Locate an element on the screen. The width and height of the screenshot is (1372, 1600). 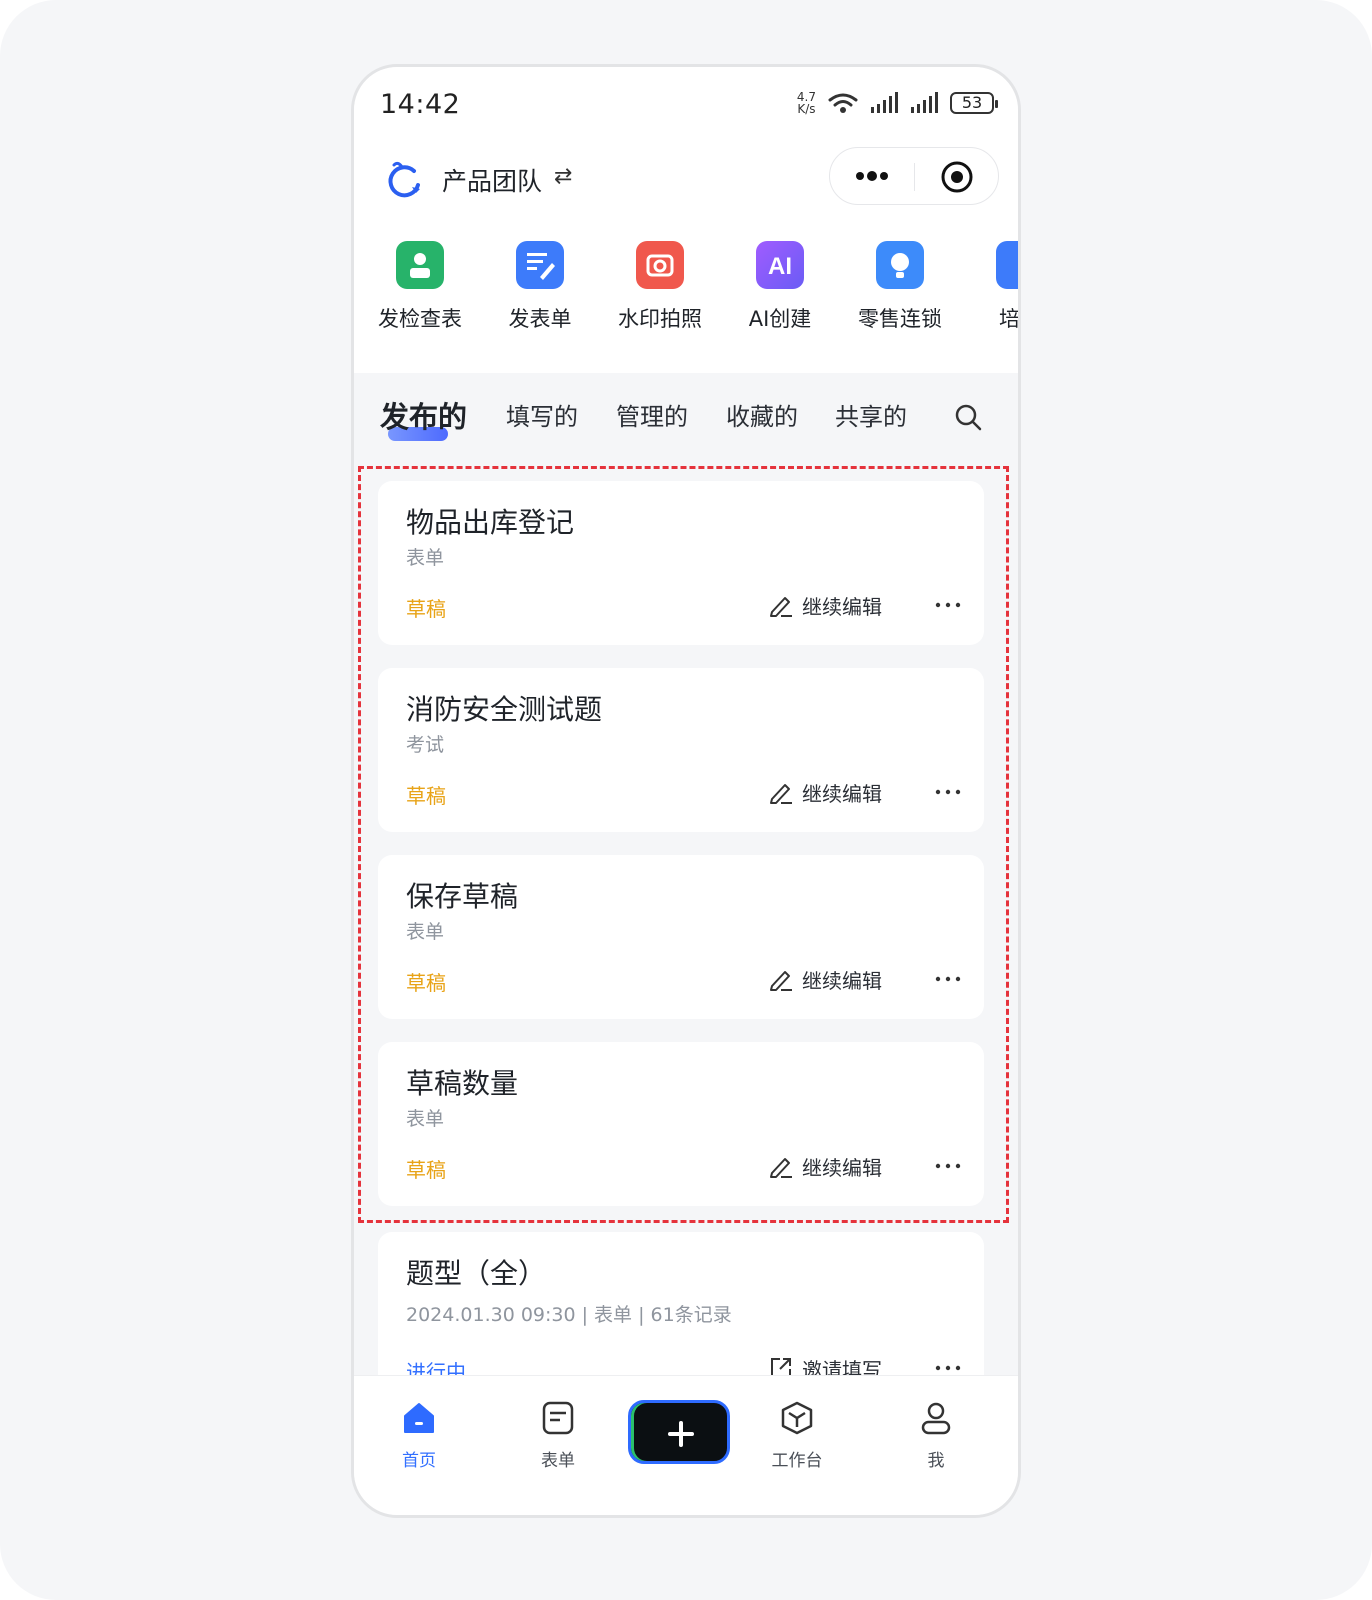
nav-home: 首页 is located at coordinates (419, 1435).